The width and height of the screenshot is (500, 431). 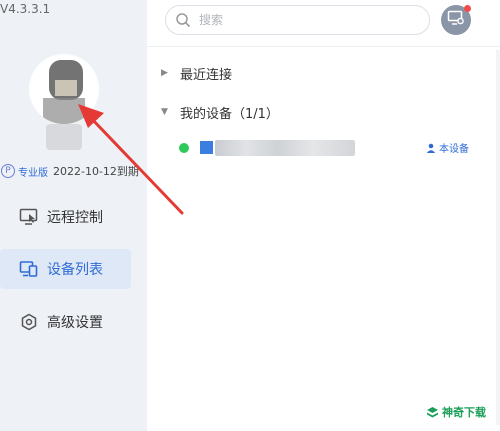 What do you see at coordinates (29, 269) in the screenshot?
I see `devices-icon` at bounding box center [29, 269].